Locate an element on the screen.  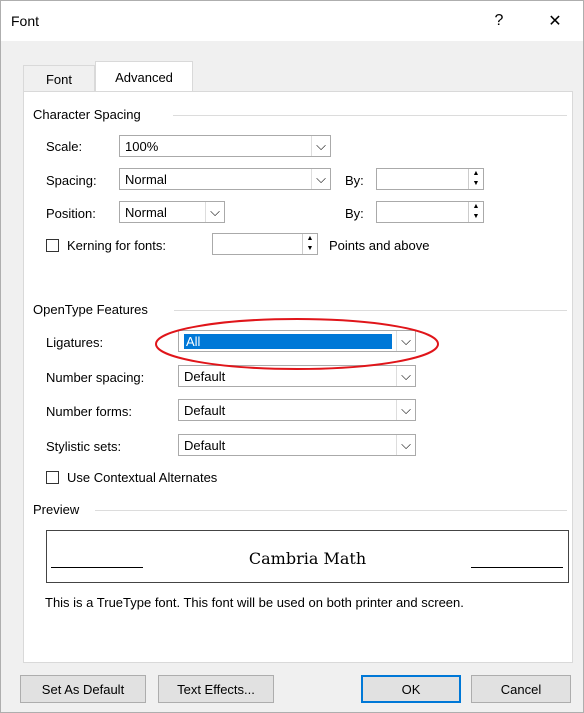
kerning-spinner: ▲ ▼ is located at coordinates (265, 244).